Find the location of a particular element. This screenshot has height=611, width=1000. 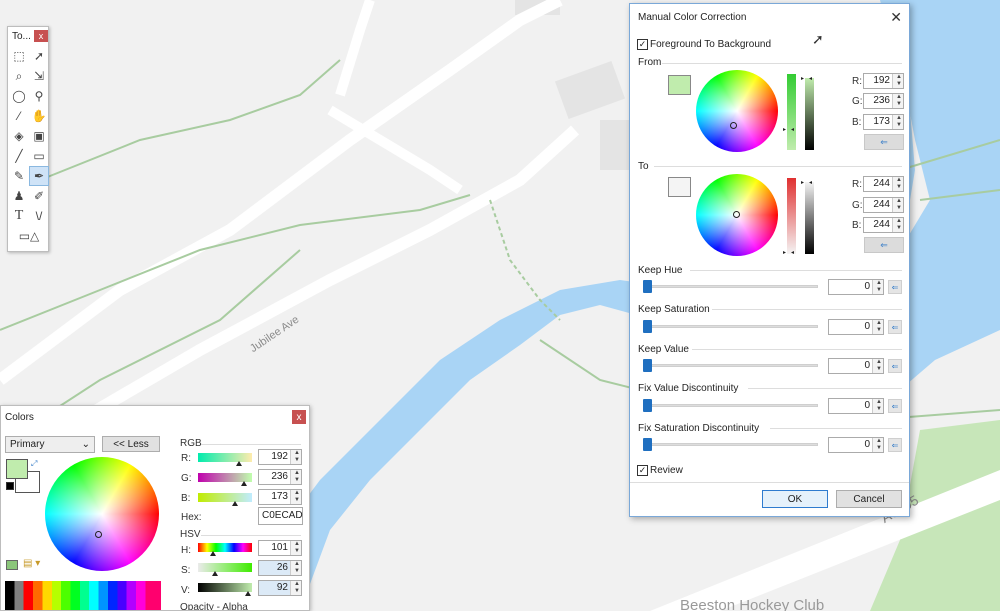

shapes-icon: ▭△ is located at coordinates (29, 236).